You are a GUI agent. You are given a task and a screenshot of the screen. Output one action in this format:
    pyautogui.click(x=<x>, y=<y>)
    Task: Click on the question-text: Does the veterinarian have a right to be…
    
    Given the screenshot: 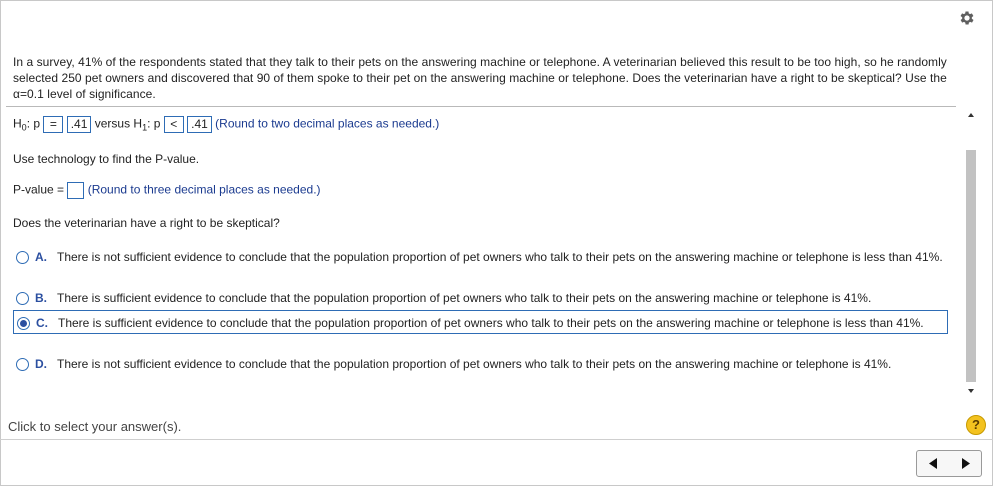 What is the action you would take?
    pyautogui.click(x=146, y=223)
    